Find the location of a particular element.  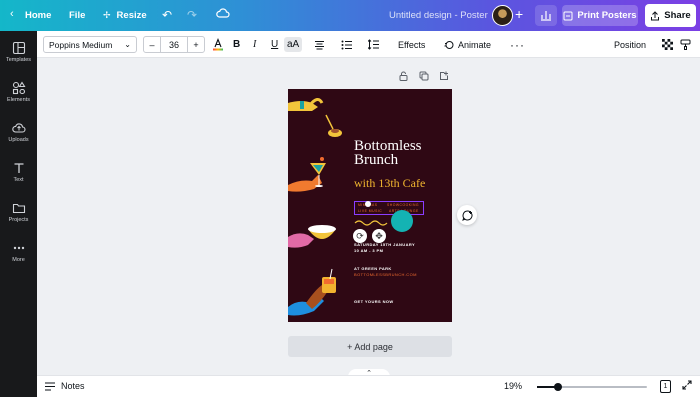

sidebar-item-label: Uploads is located at coordinates (18, 140).